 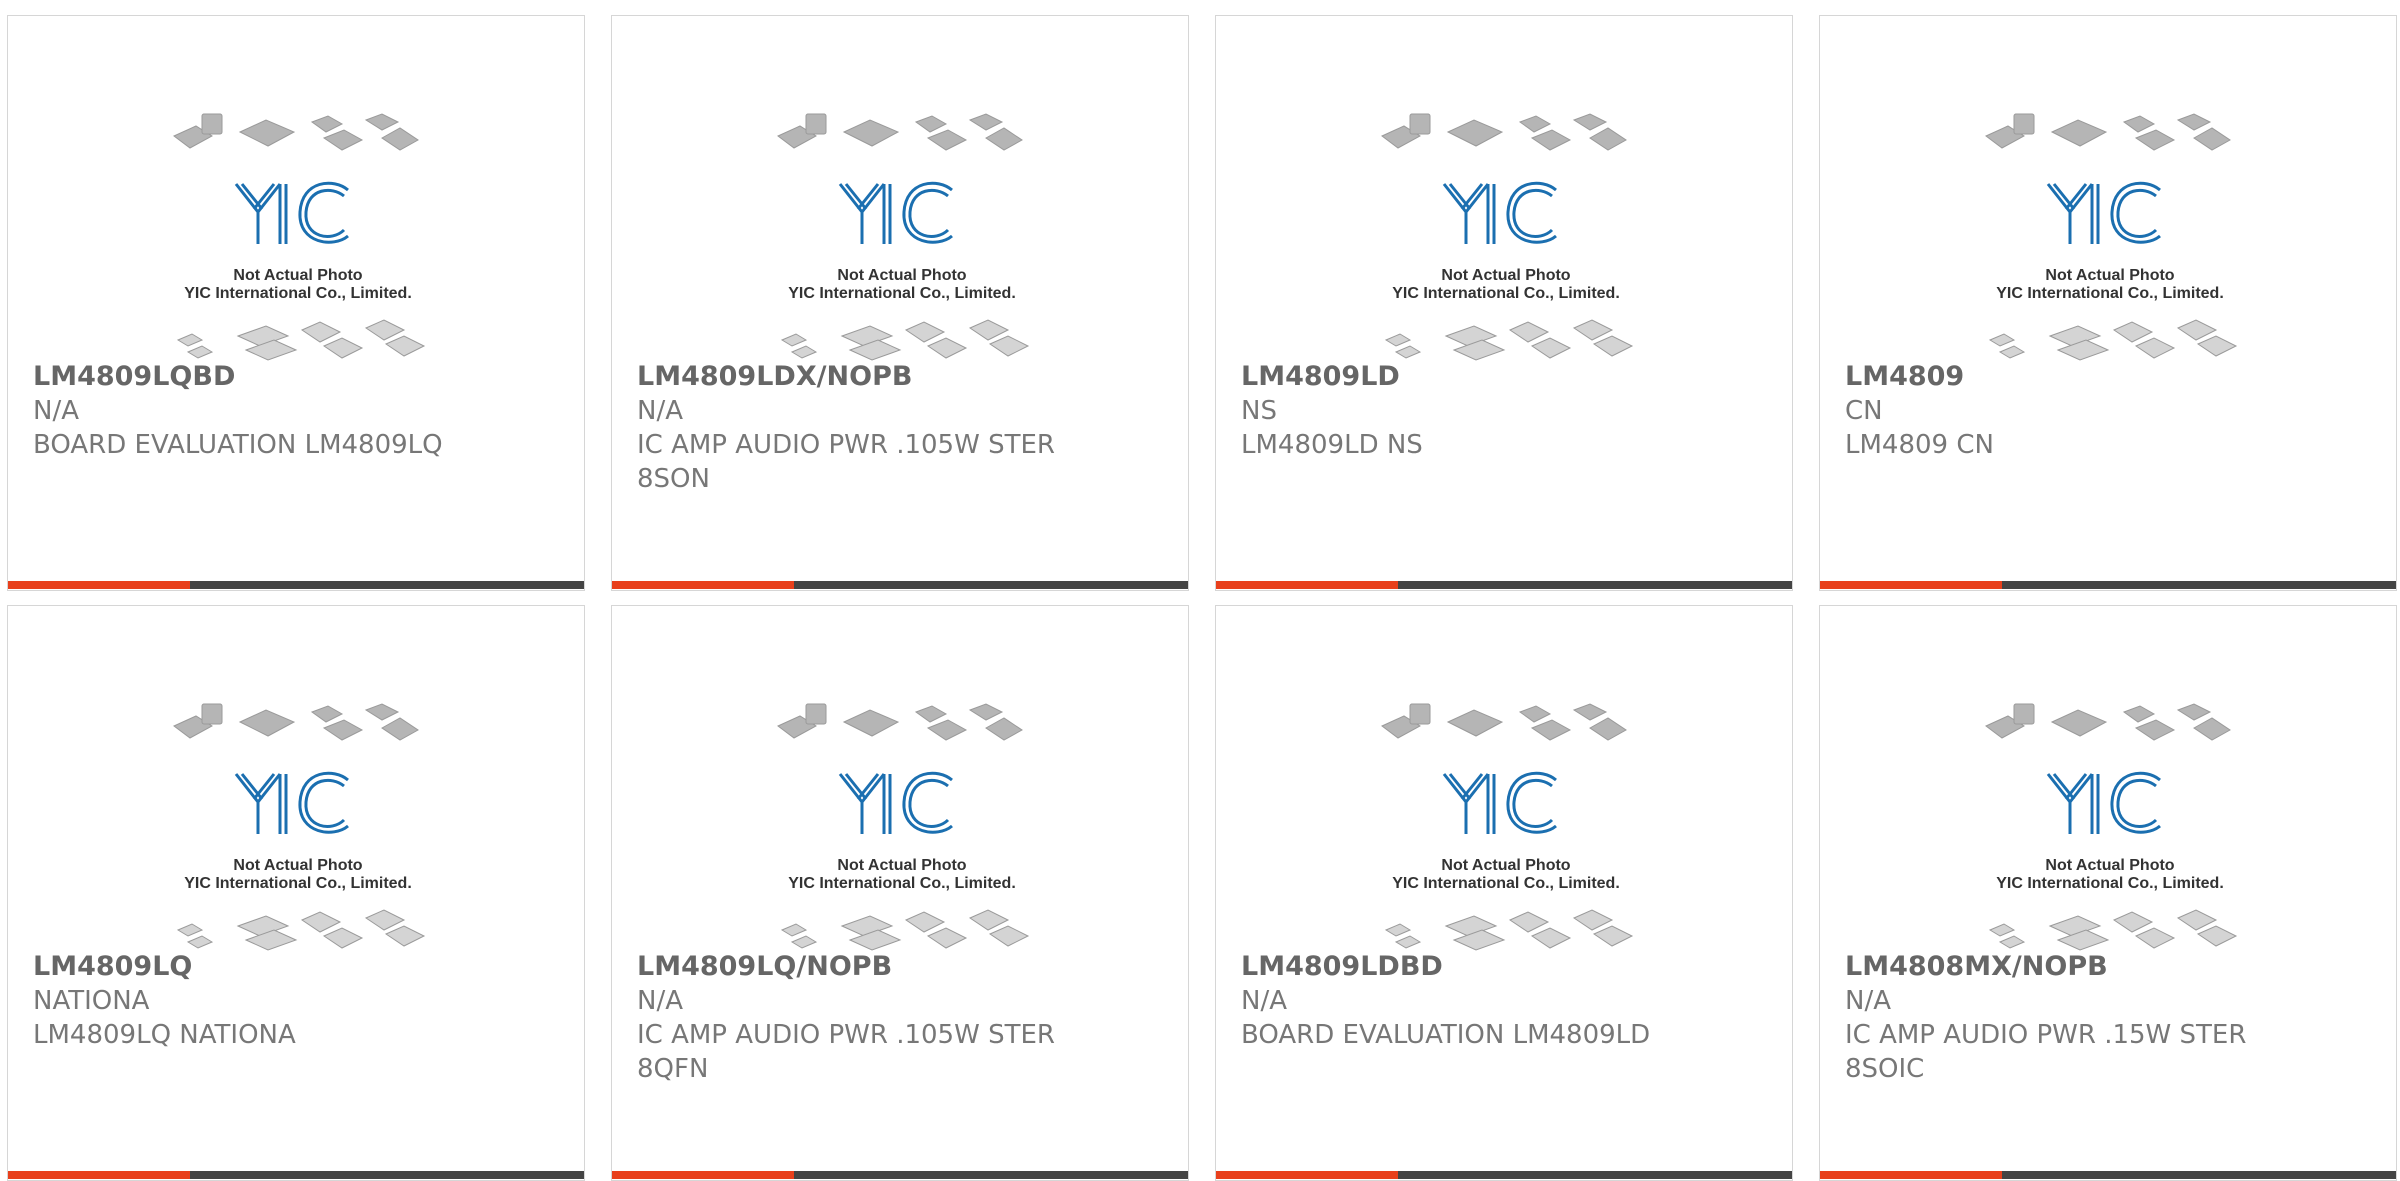 I want to click on description: IC AMP AUDIO PWR .15W STER 8SOIC, so click(x=2046, y=1052).